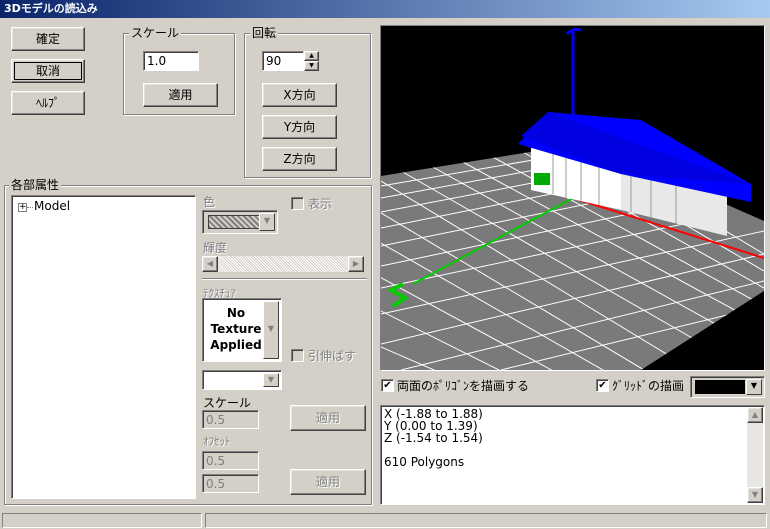 The image size is (770, 529). Describe the element at coordinates (215, 248) in the screenshot. I see `brightness-label: 輝度` at that location.